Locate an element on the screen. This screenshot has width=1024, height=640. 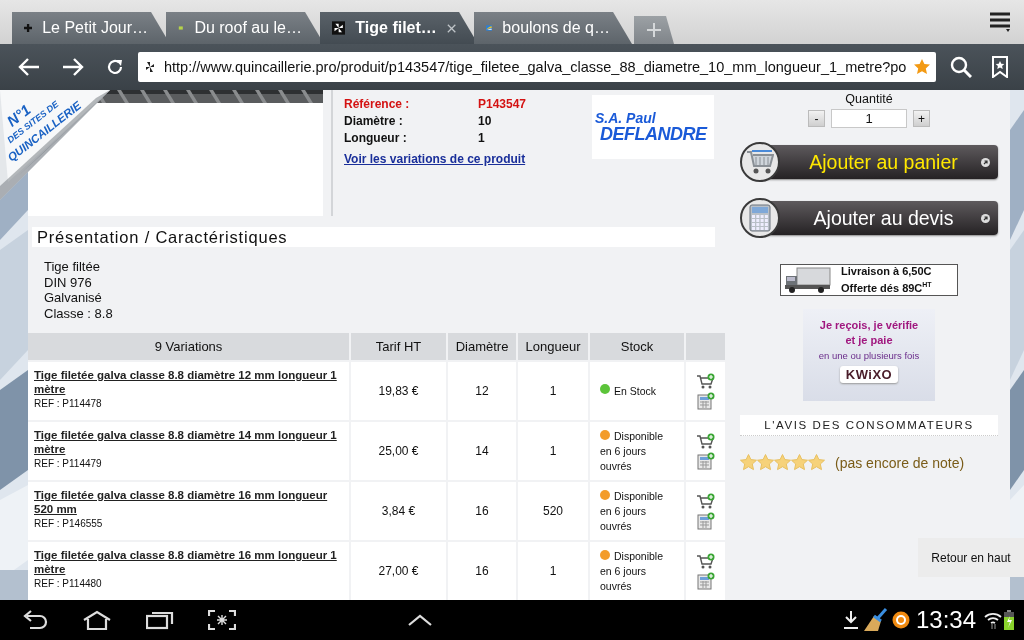
bookmark-icon is located at coordinates (1000, 67).